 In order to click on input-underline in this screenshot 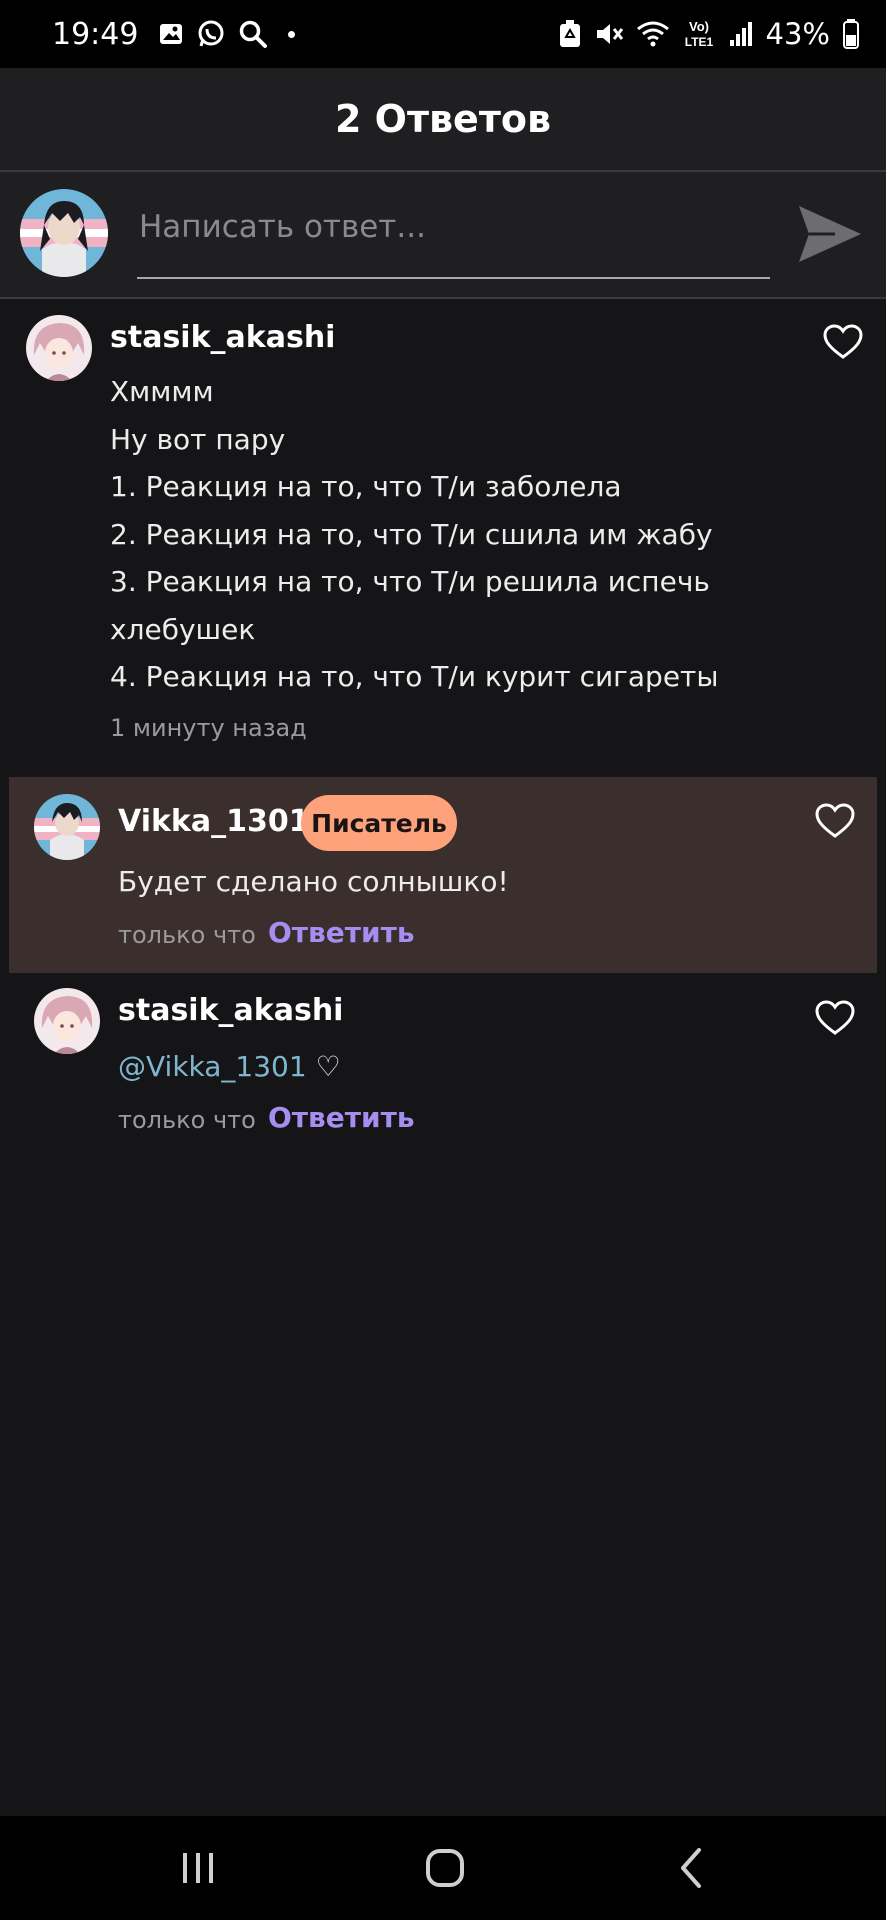, I will do `click(453, 278)`.